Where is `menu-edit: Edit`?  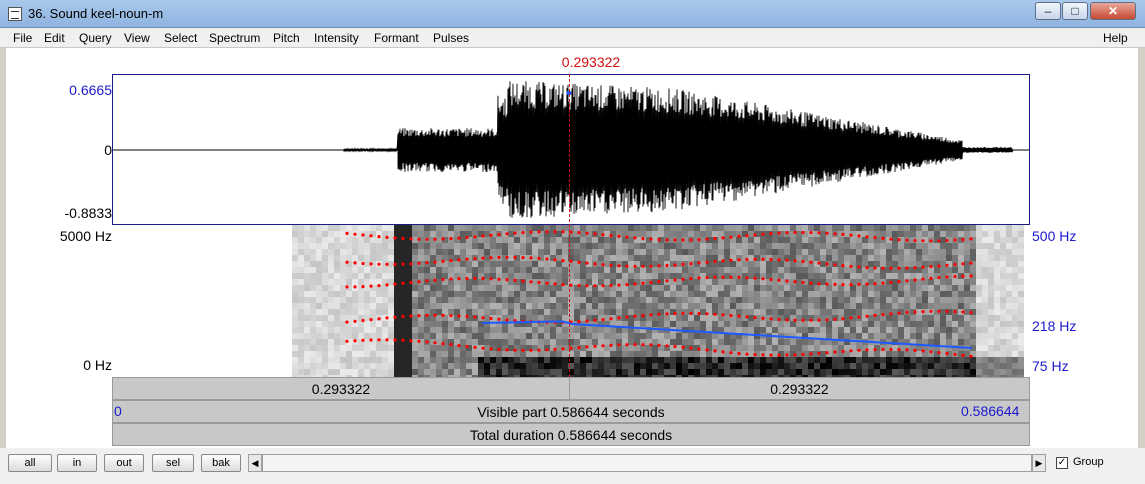
menu-edit: Edit is located at coordinates (54, 38).